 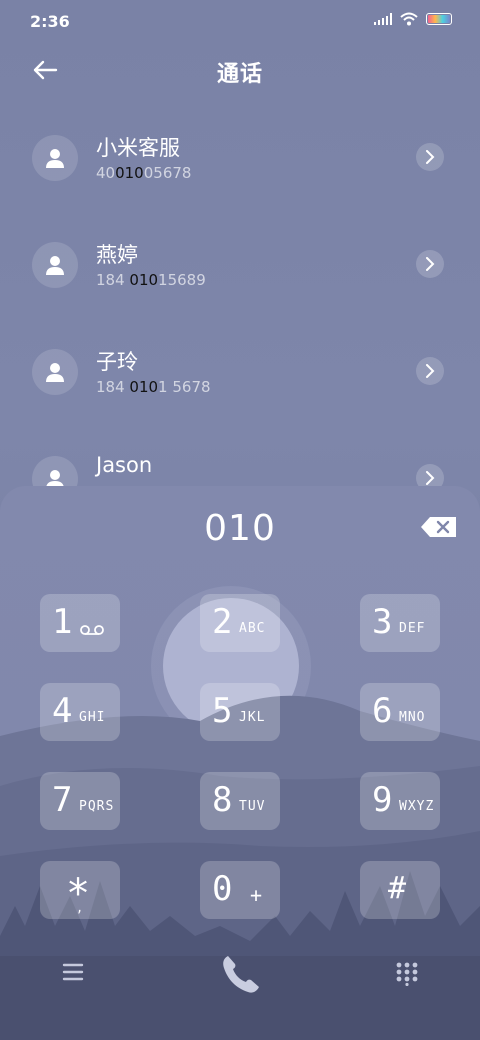 I want to click on contact-row: 燕婷 184 01015689, so click(x=240, y=278).